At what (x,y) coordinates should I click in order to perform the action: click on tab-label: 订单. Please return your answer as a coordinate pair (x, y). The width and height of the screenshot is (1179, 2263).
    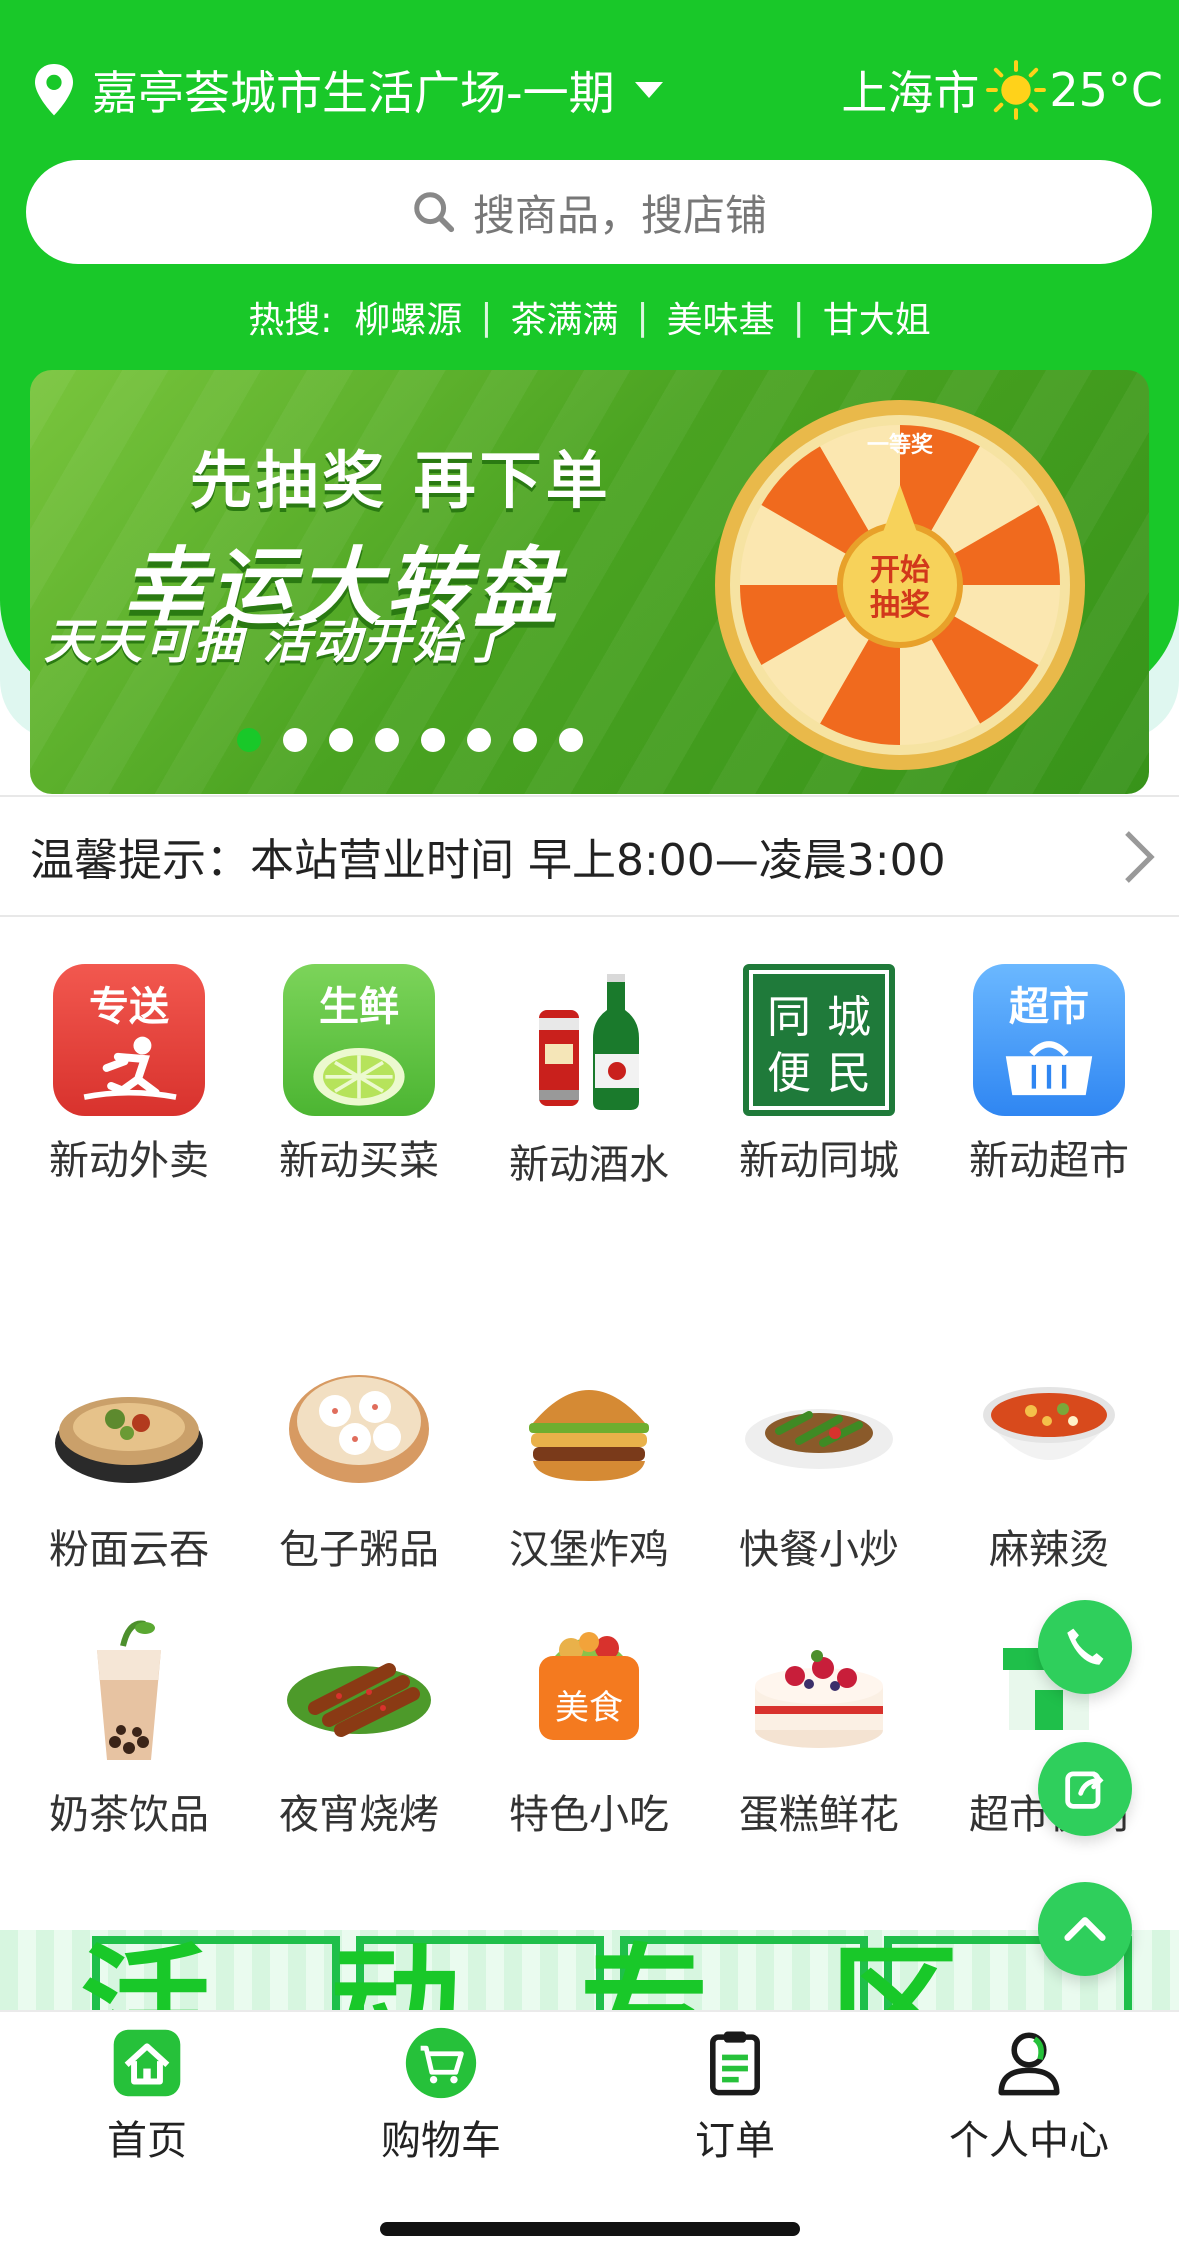
    Looking at the image, I should click on (735, 2141).